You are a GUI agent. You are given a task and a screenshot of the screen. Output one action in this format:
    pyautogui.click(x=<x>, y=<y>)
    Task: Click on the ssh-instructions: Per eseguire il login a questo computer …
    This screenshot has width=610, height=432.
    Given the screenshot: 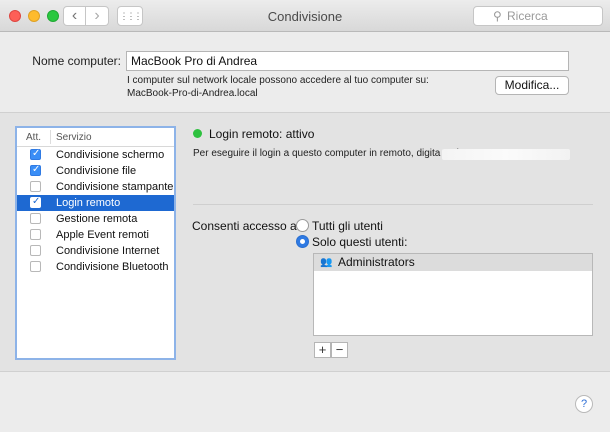 What is the action you would take?
    pyautogui.click(x=332, y=153)
    